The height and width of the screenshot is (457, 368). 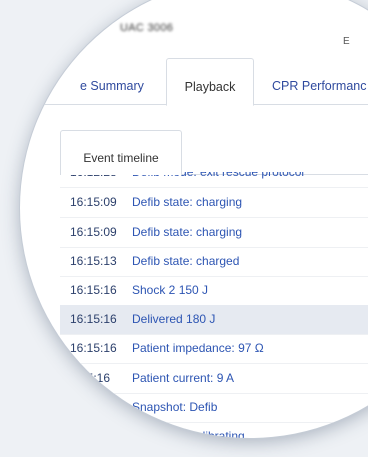 What do you see at coordinates (173, 319) in the screenshot?
I see `event-desc: Delivered 180 J` at bounding box center [173, 319].